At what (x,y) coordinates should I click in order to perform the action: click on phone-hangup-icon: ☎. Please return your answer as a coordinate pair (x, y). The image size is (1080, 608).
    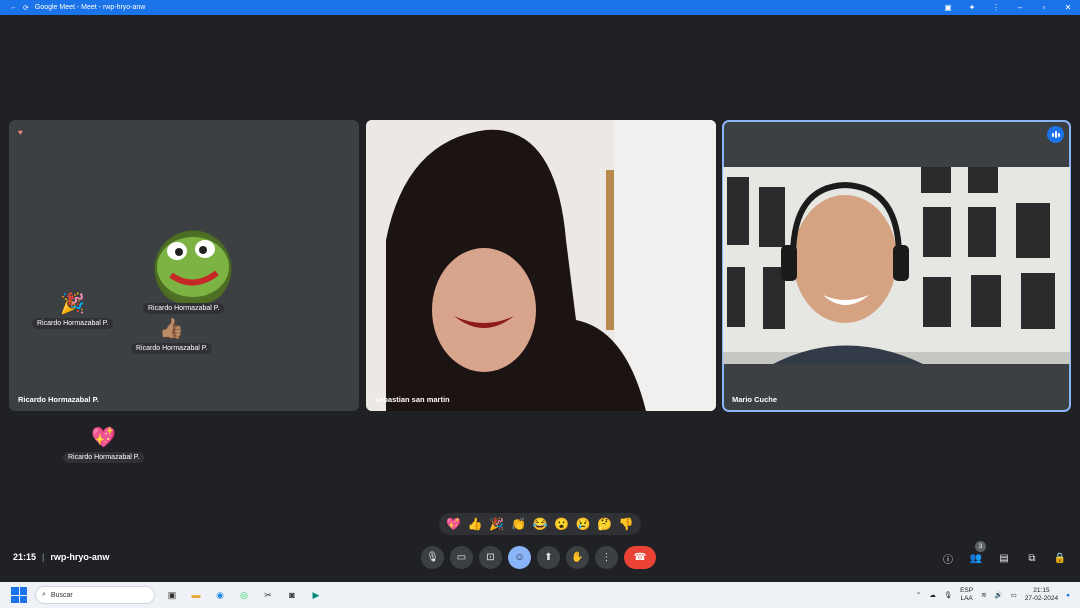
    Looking at the image, I should click on (640, 557).